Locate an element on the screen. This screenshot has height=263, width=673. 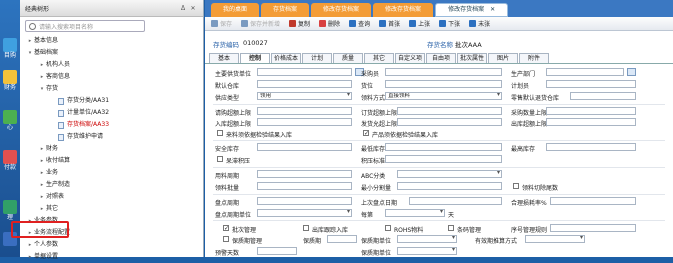
valid-method-select is located at coordinates (555, 239).